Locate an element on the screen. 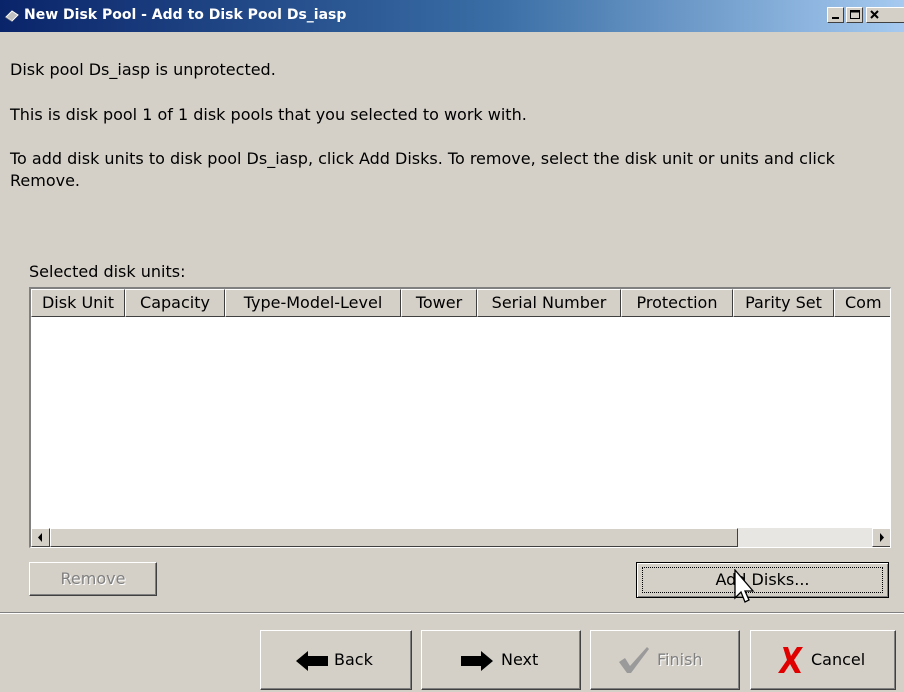 This screenshot has height=692, width=904. selected-disk-units-label: Selected disk units: is located at coordinates (107, 271).